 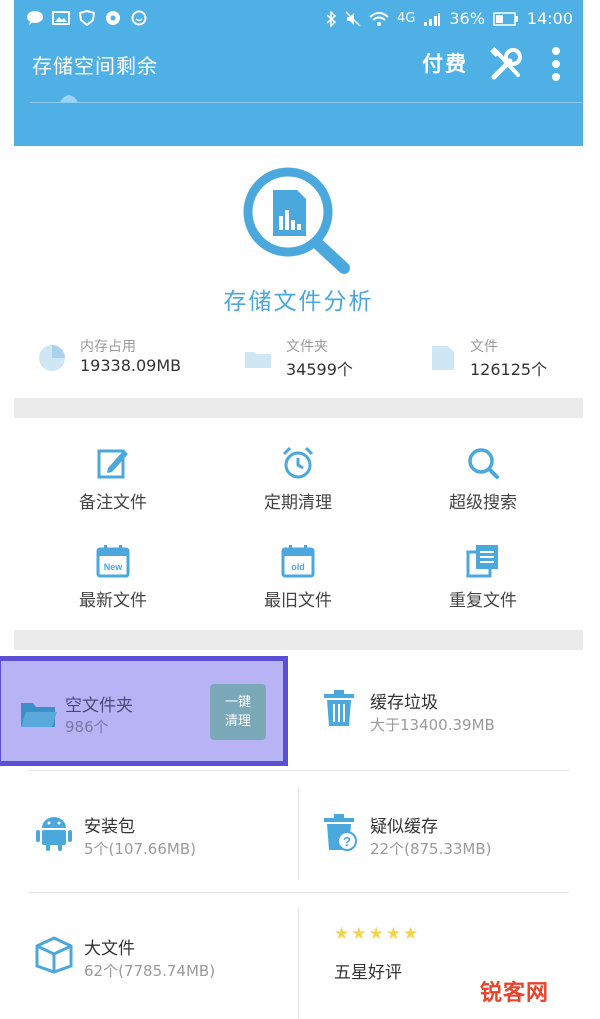 What do you see at coordinates (331, 18) in the screenshot?
I see `bluetooth-icon` at bounding box center [331, 18].